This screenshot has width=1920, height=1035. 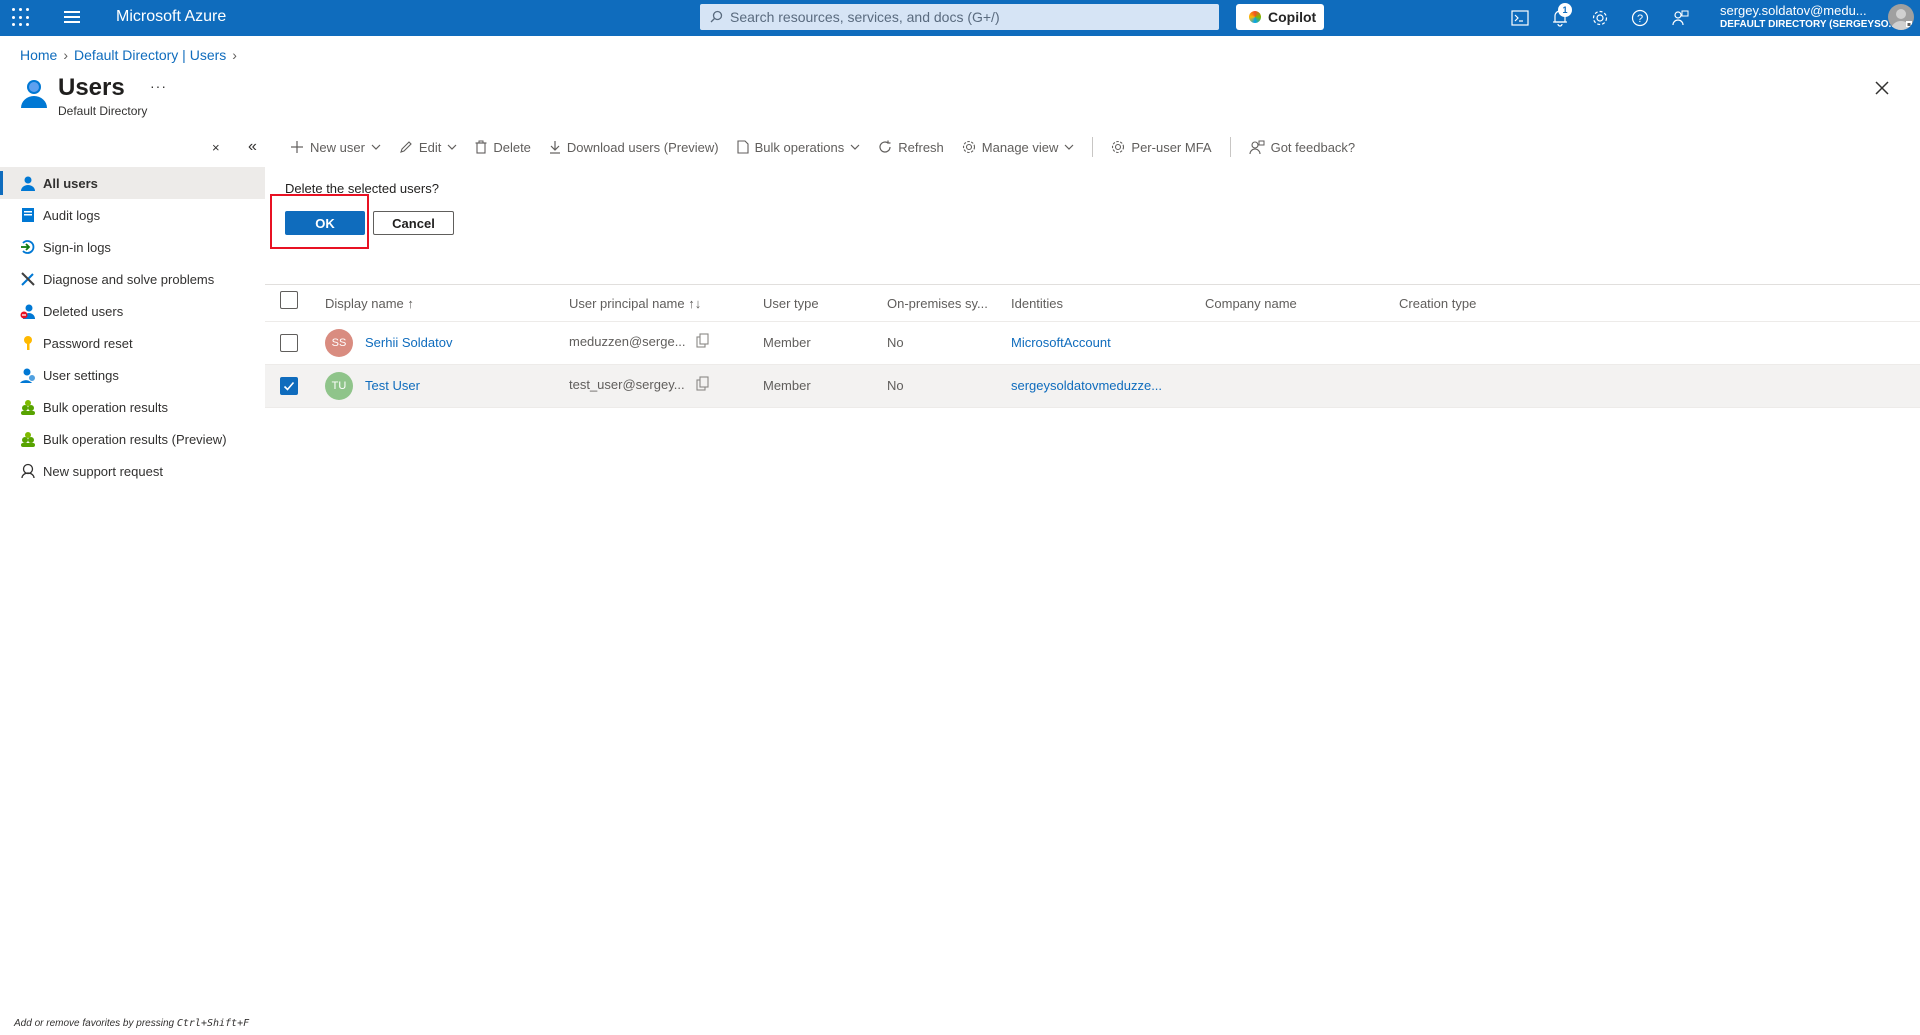 I want to click on sidebar-item-label: Diagnose and solve problems, so click(x=129, y=279).